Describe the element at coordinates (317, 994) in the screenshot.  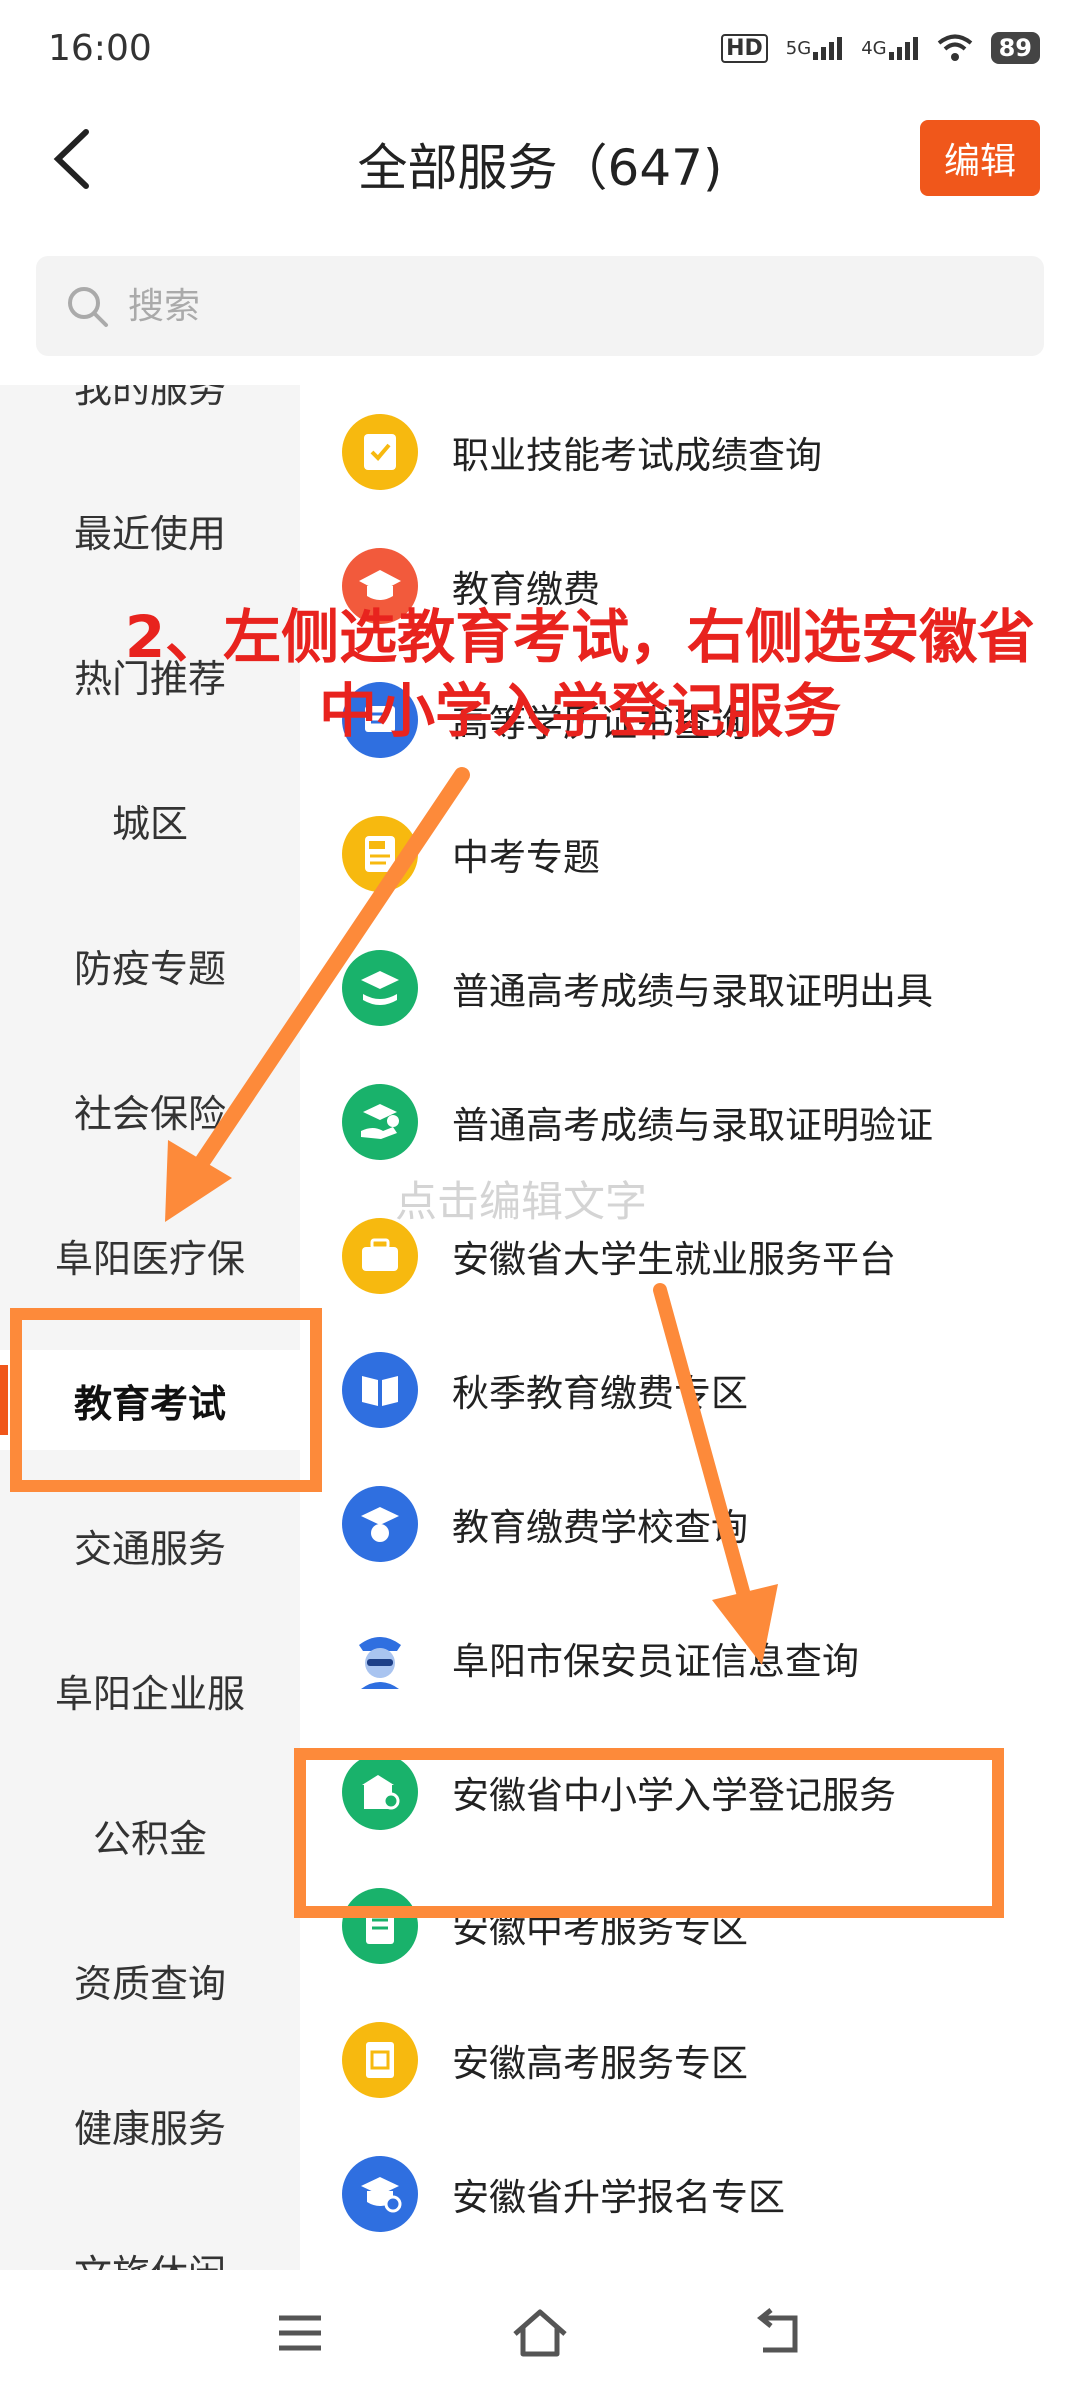
I see `arrow-to-education` at that location.